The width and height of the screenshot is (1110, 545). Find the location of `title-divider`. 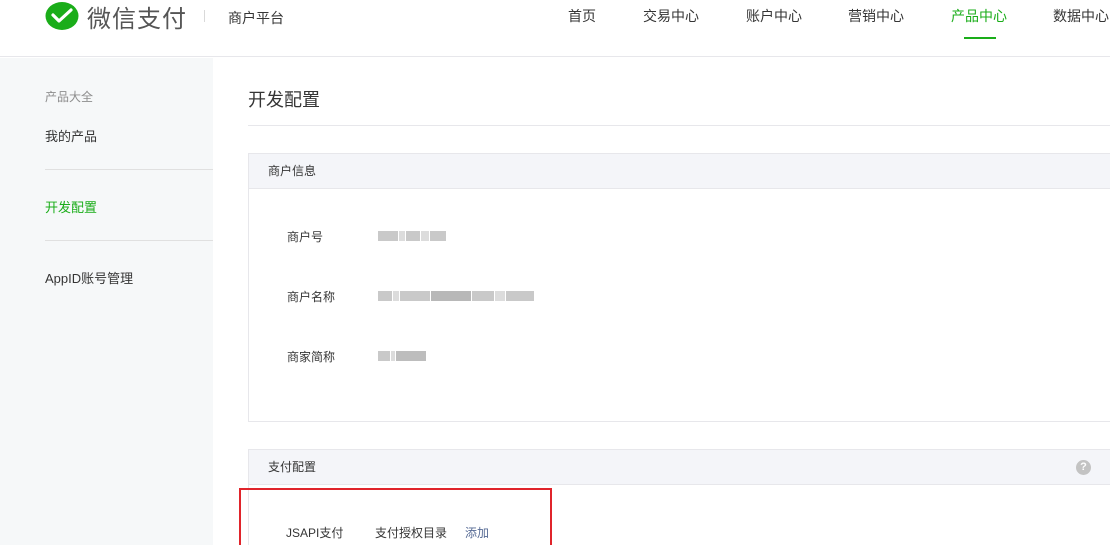

title-divider is located at coordinates (679, 125).